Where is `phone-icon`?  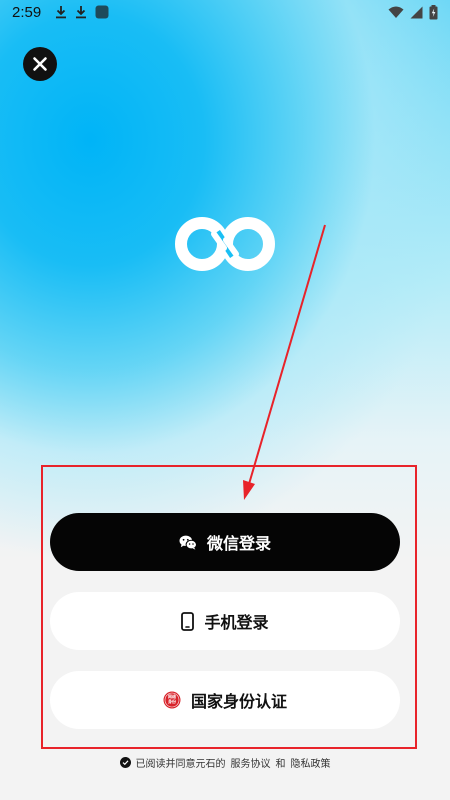 phone-icon is located at coordinates (188, 621).